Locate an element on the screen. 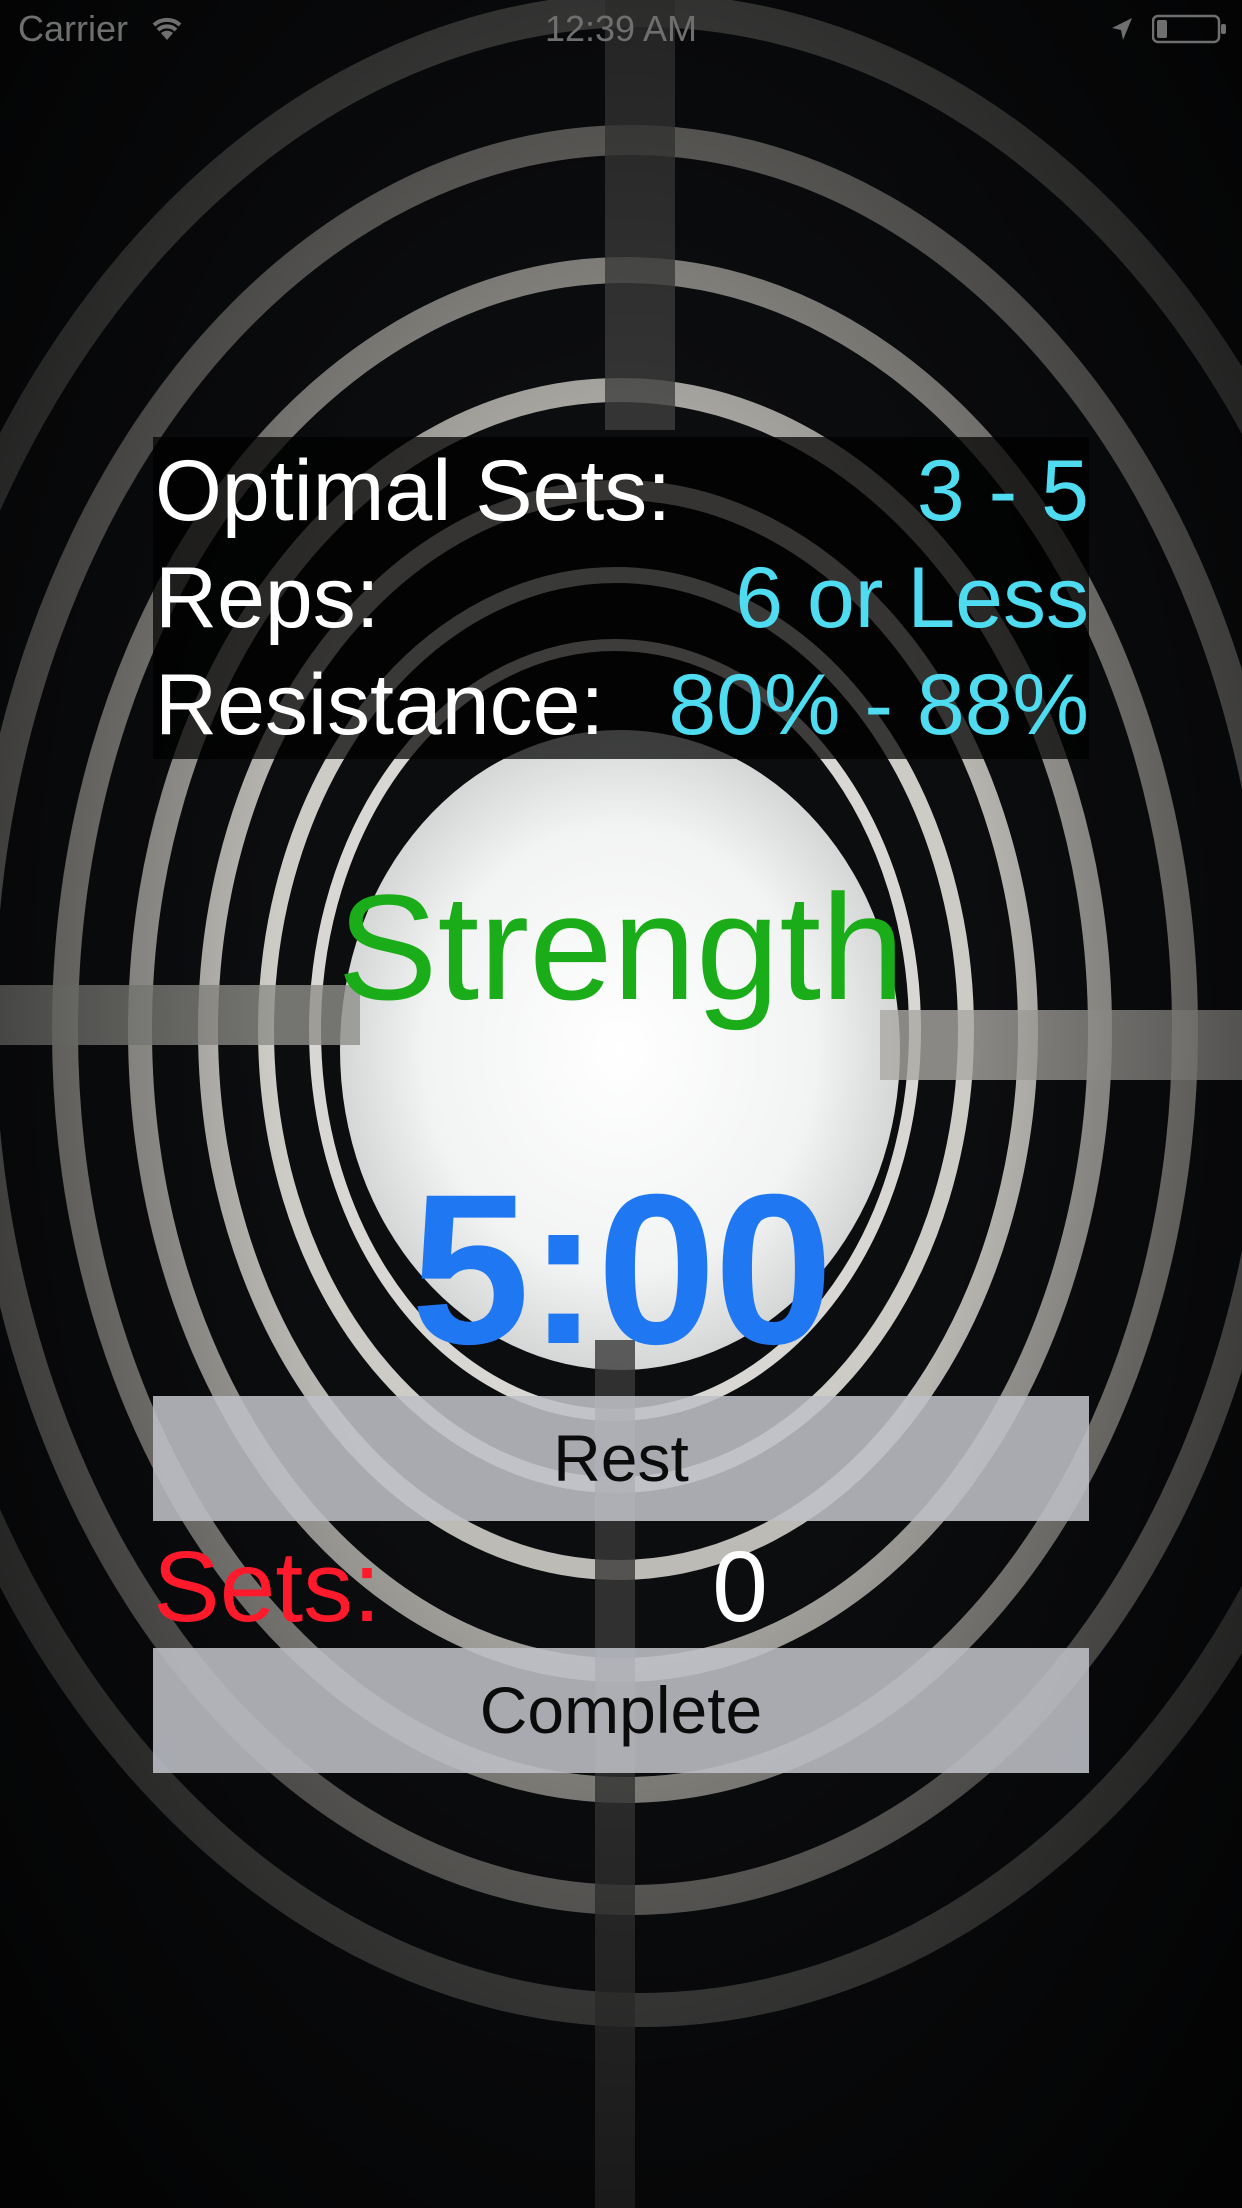 The height and width of the screenshot is (2208, 1242). sets-label: Sets: is located at coordinates (267, 1587).